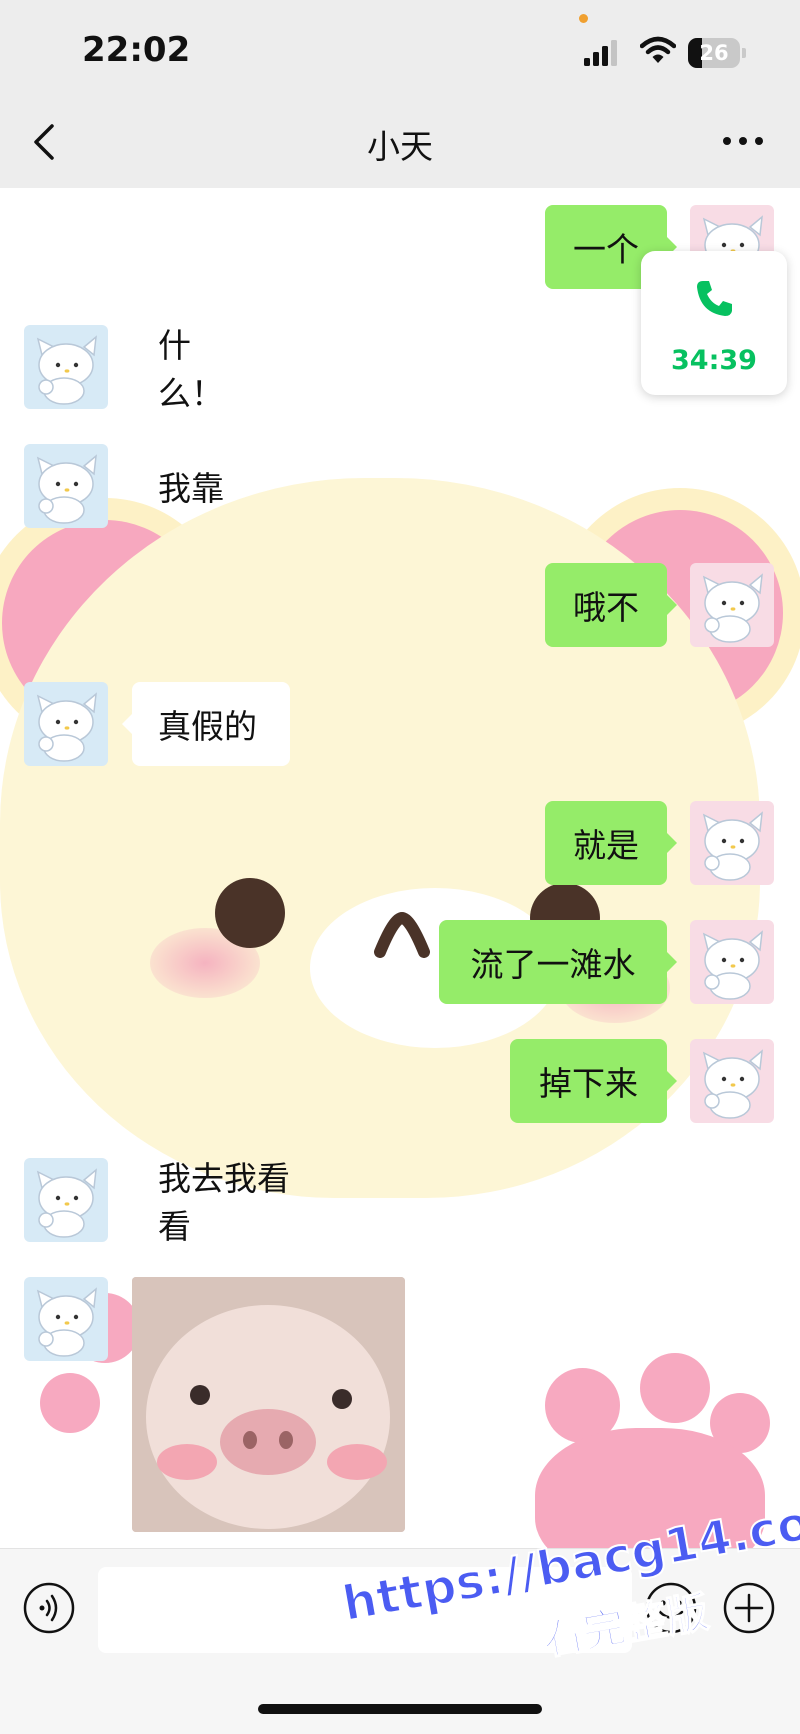  I want to click on message-bubble-incoming: 什么！, so click(197, 369).